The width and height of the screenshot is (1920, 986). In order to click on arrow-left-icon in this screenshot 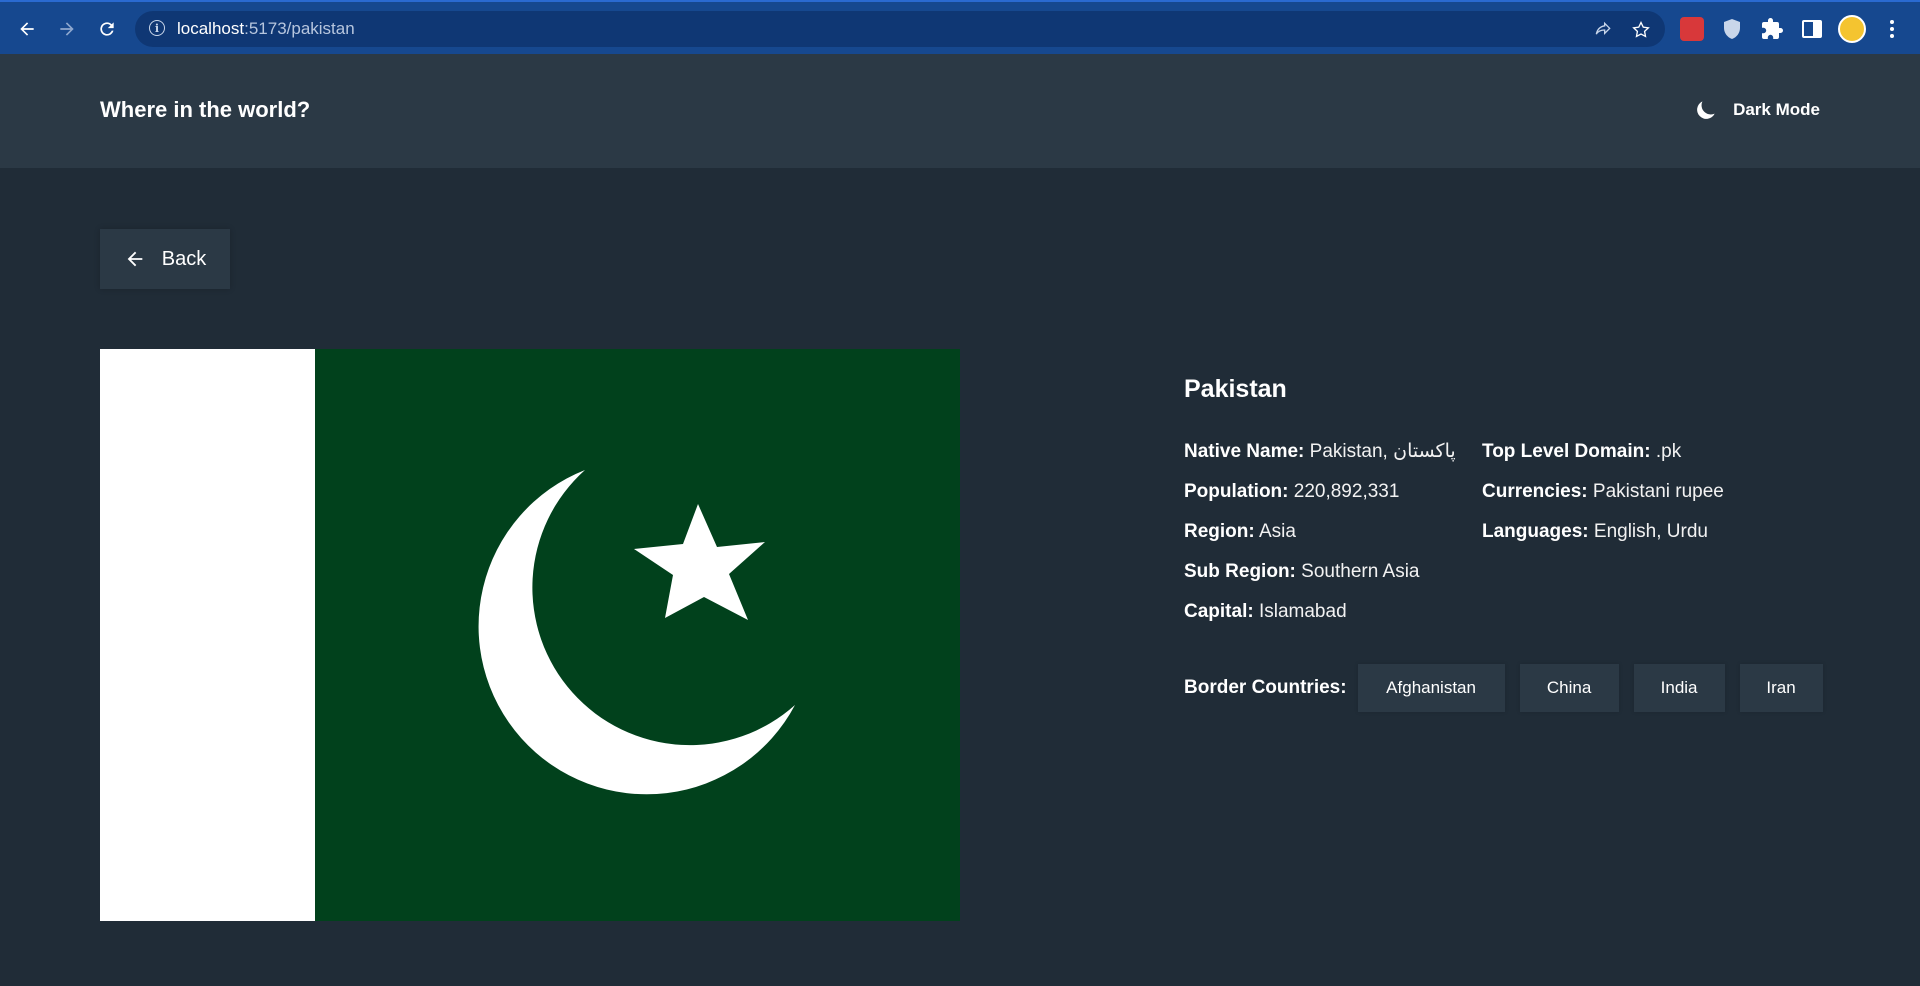, I will do `click(135, 259)`.